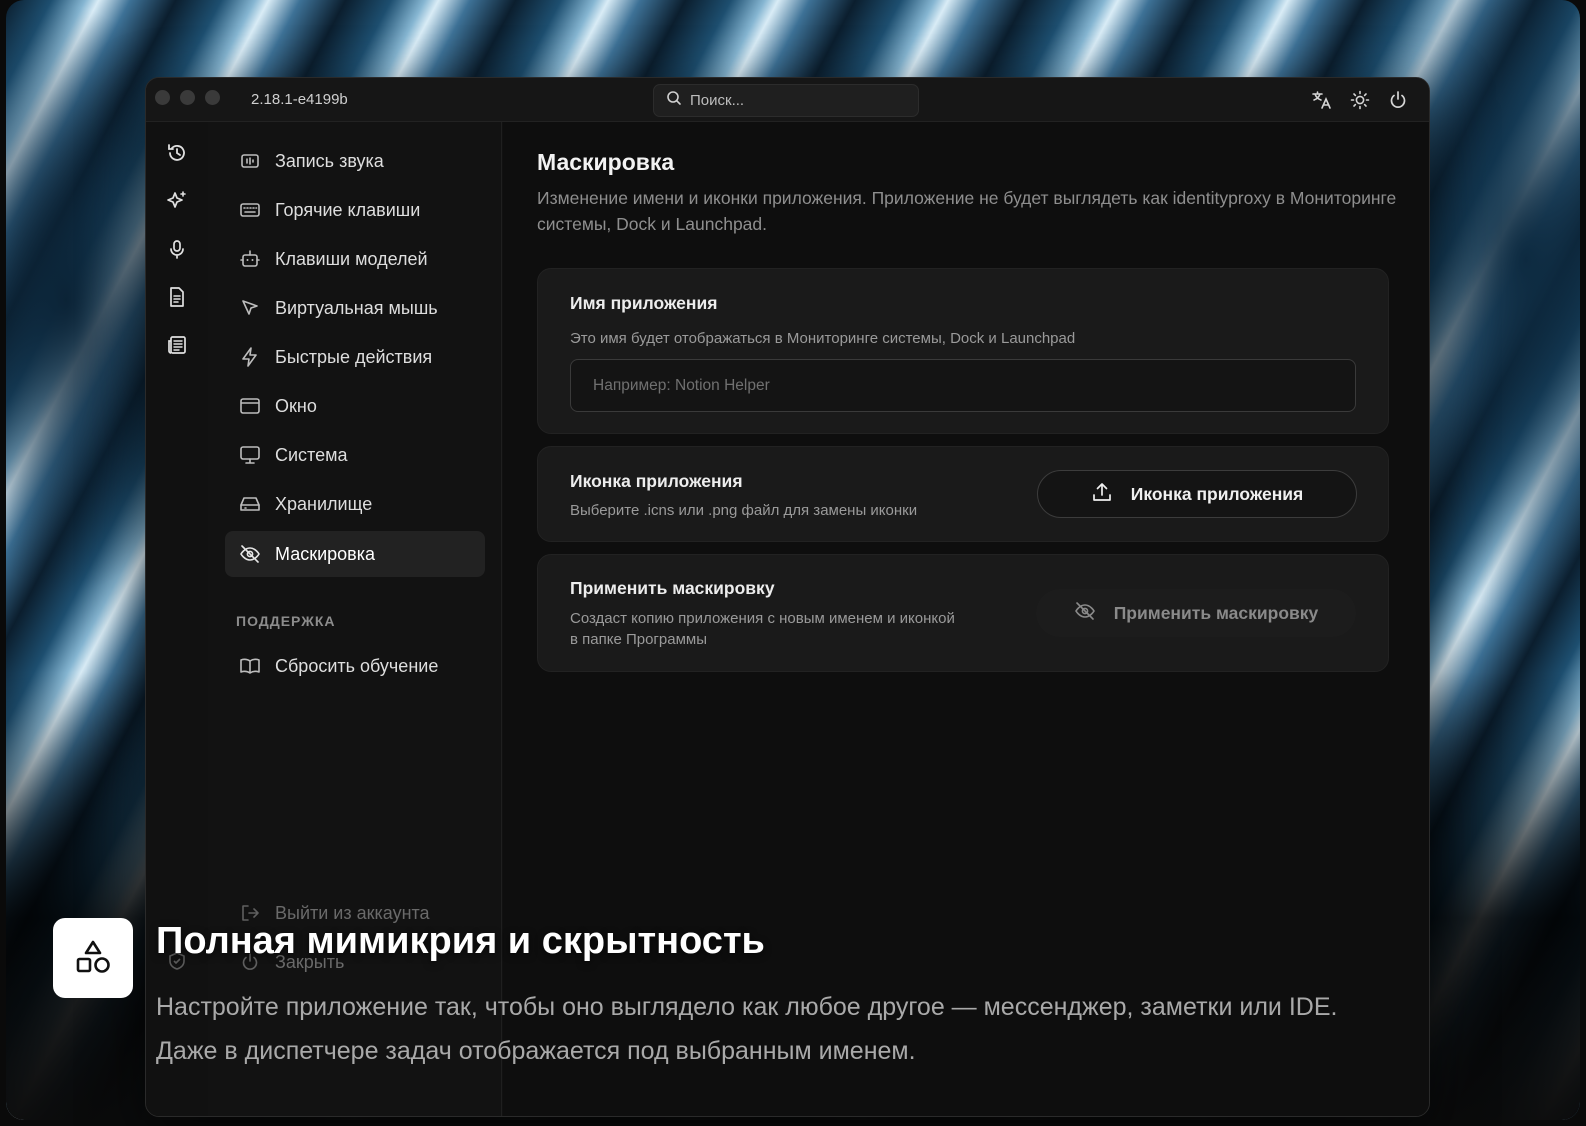 The image size is (1586, 1126). I want to click on icon-rail, so click(177, 619).